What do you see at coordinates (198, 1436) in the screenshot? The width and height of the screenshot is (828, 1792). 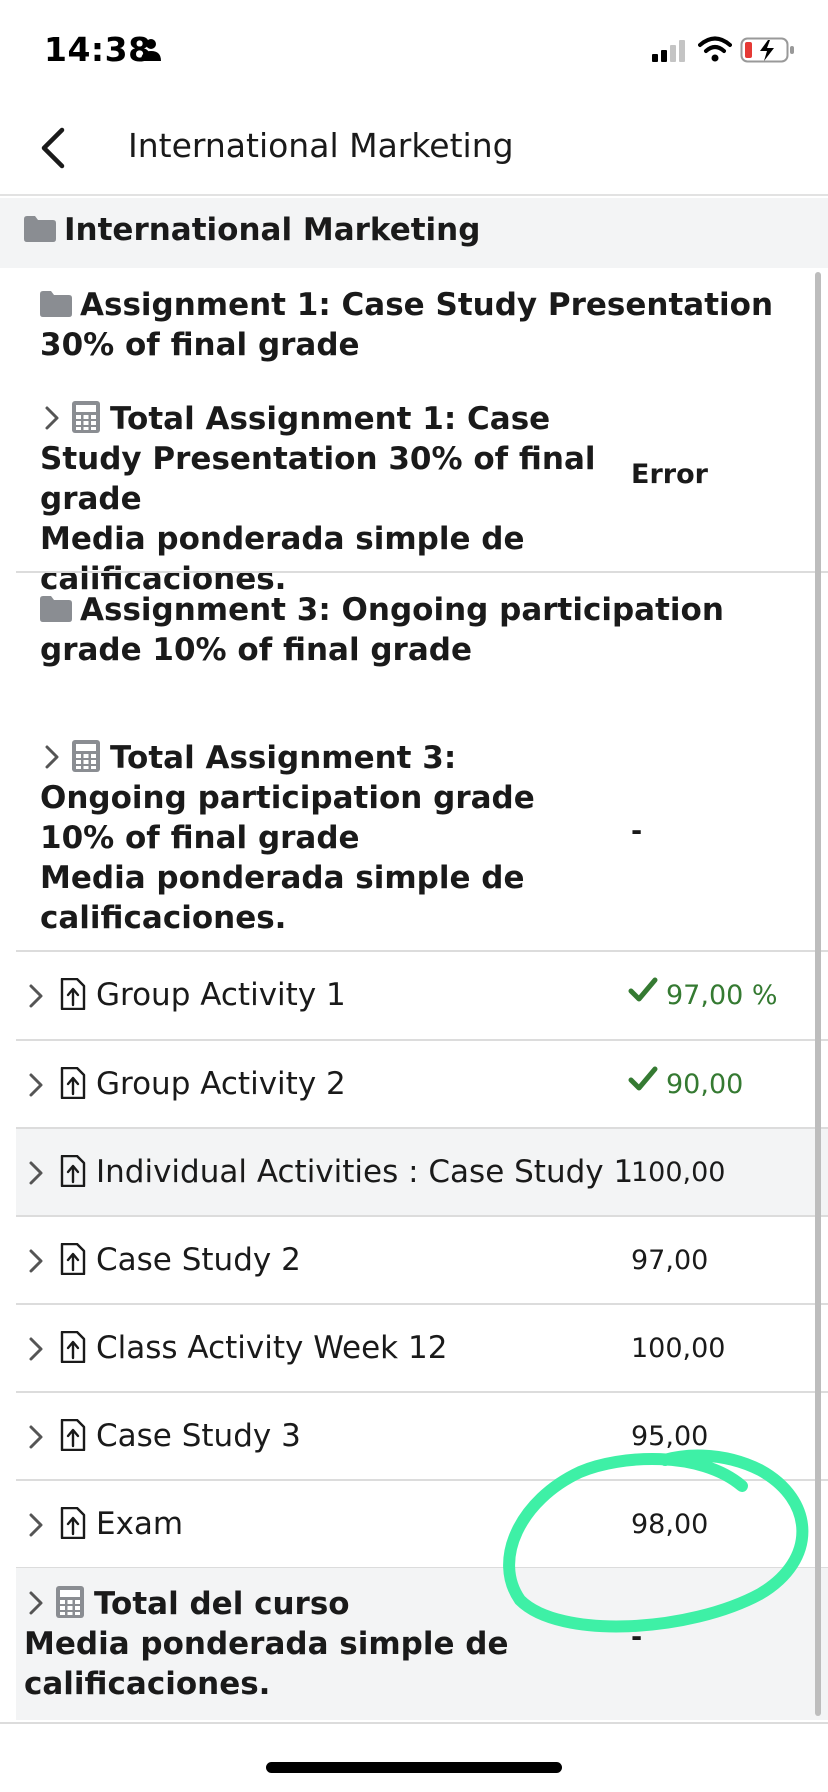 I see `grade-item-label: Case Study 3` at bounding box center [198, 1436].